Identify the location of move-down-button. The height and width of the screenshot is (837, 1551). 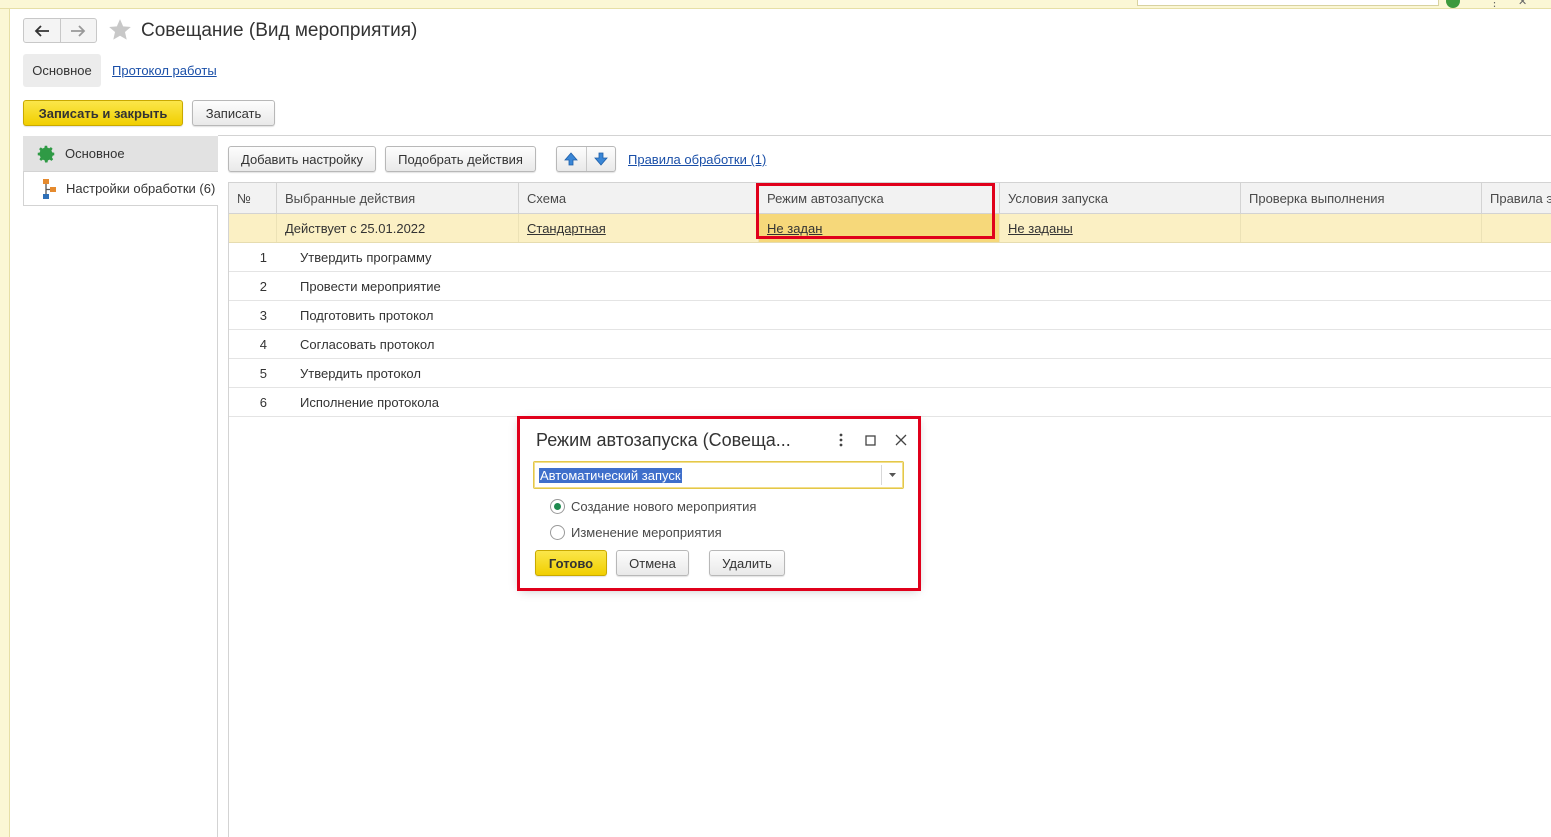
(600, 159).